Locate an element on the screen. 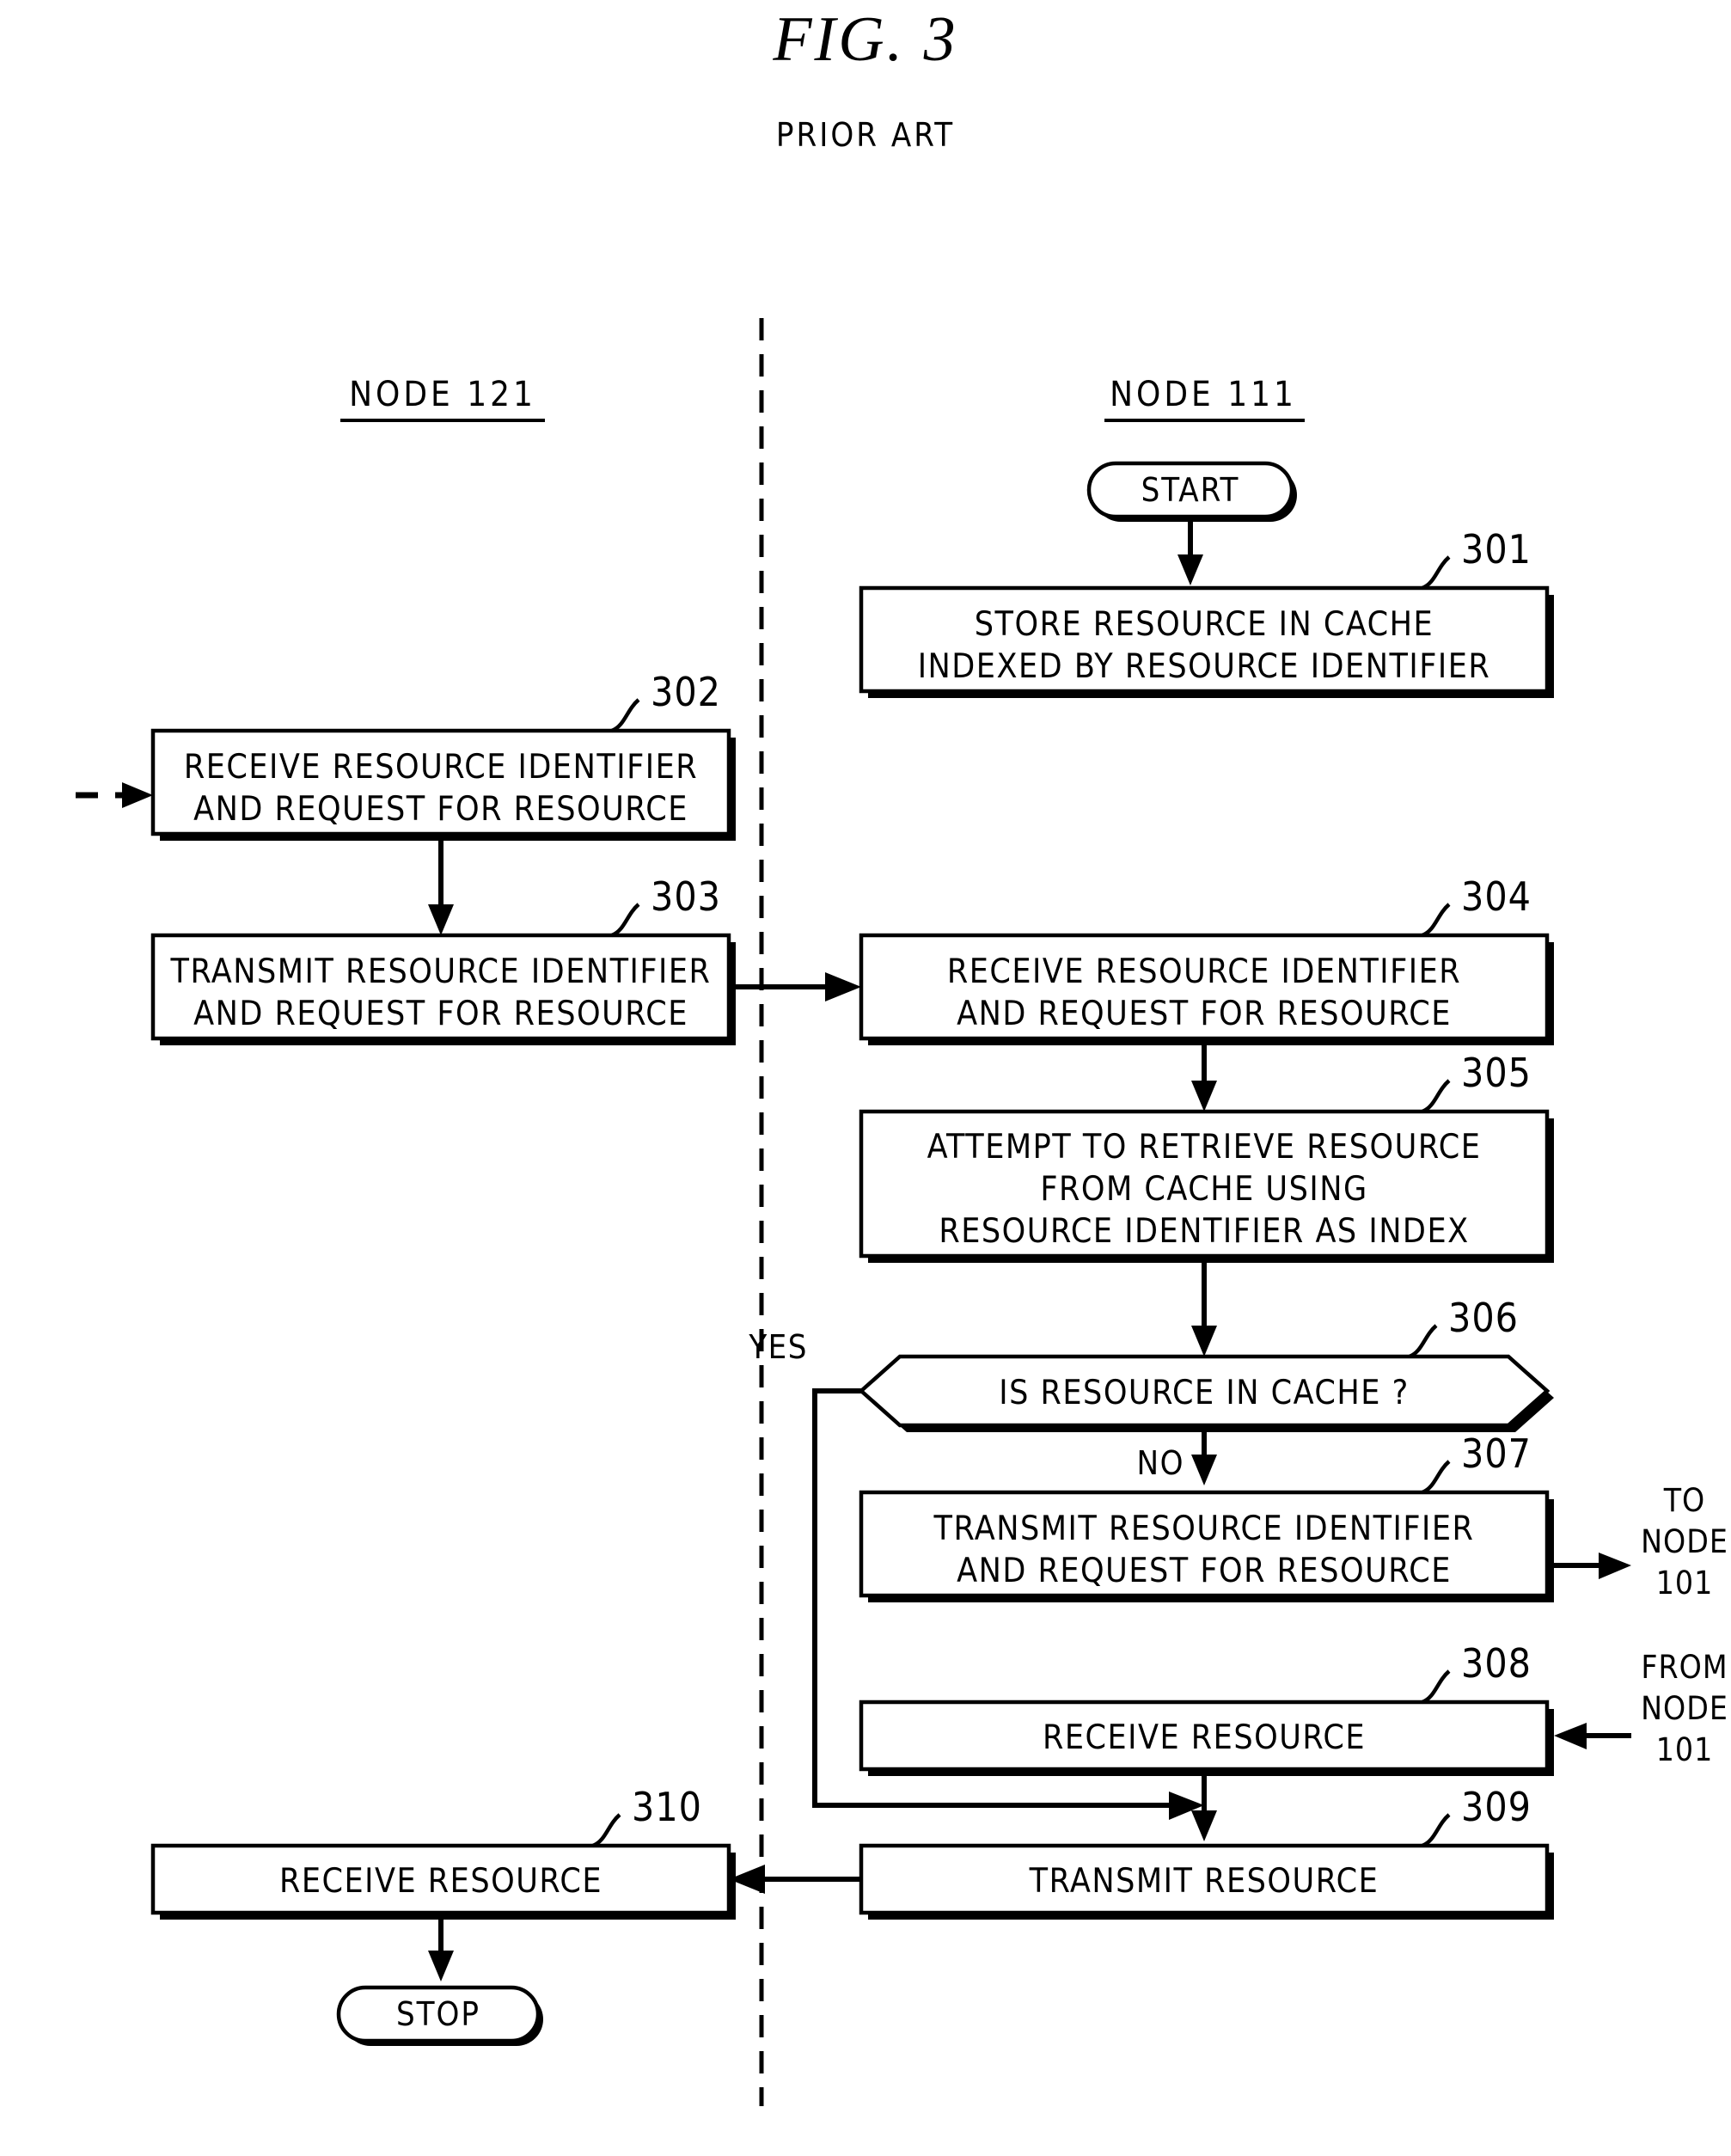  ref-callout-304: 304 is located at coordinates (1477, 905).